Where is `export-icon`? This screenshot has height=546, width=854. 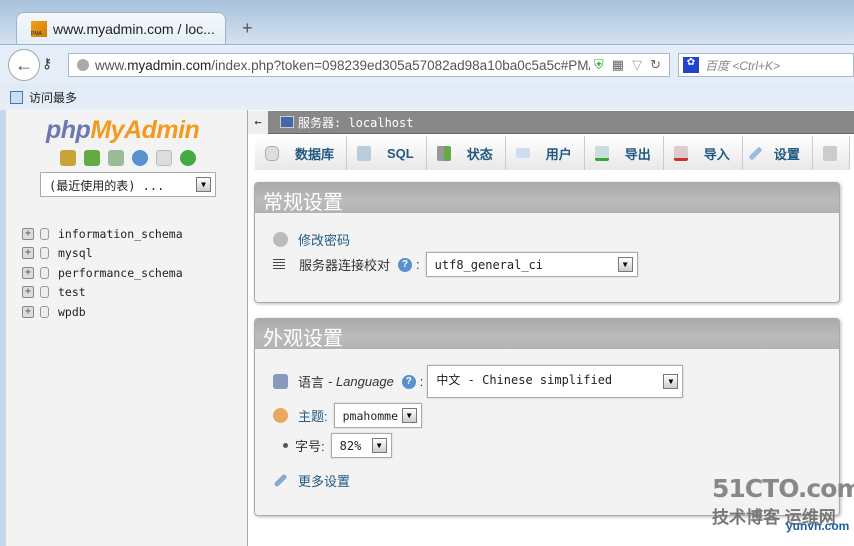
export-icon is located at coordinates (601, 153).